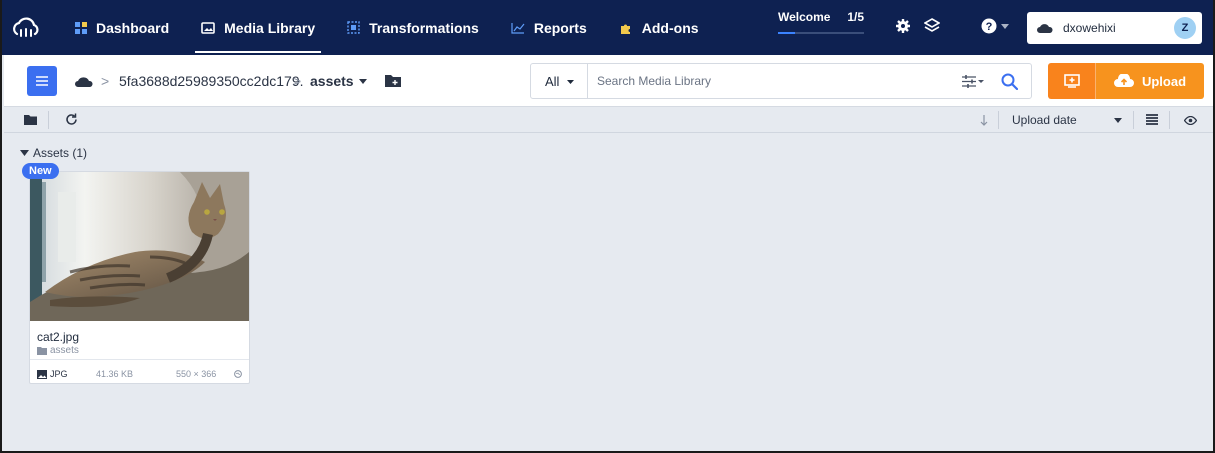  I want to click on asset-file-name: cat2.jpg, so click(58, 337).